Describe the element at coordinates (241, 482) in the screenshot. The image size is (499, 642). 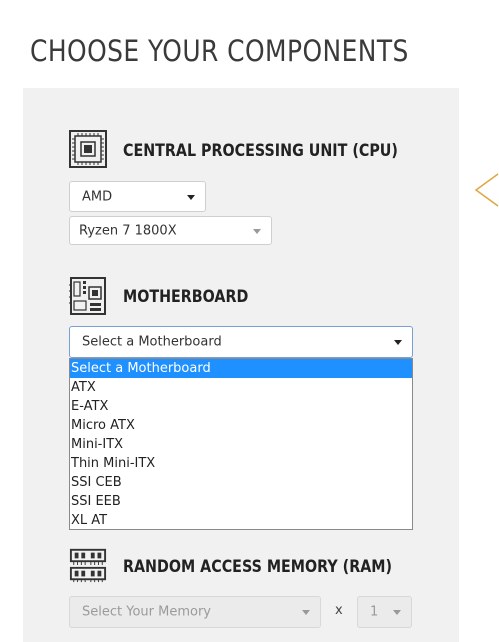
I see `dropdown-option: SSI CEB` at that location.